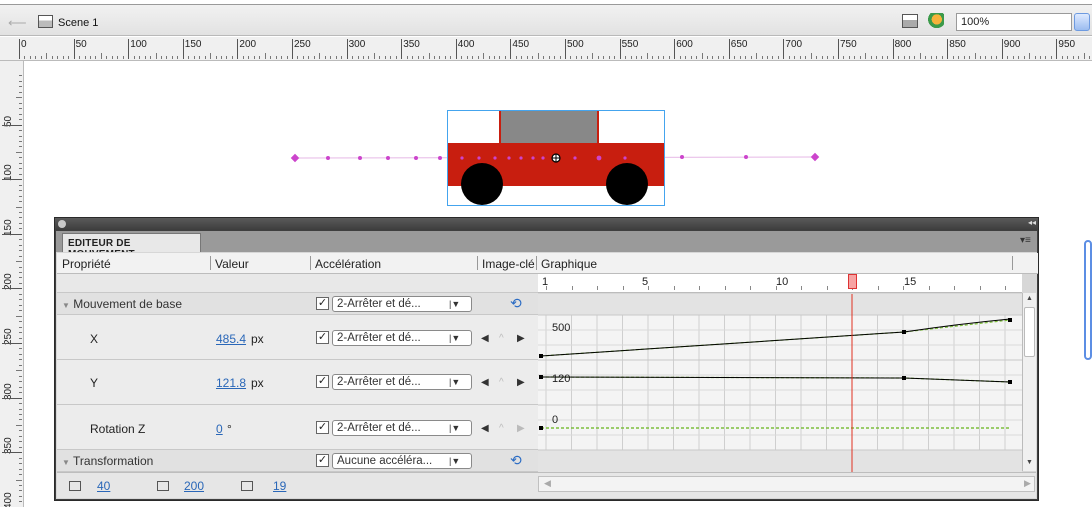  What do you see at coordinates (78, 23) in the screenshot?
I see `scene-name: Scene 1` at bounding box center [78, 23].